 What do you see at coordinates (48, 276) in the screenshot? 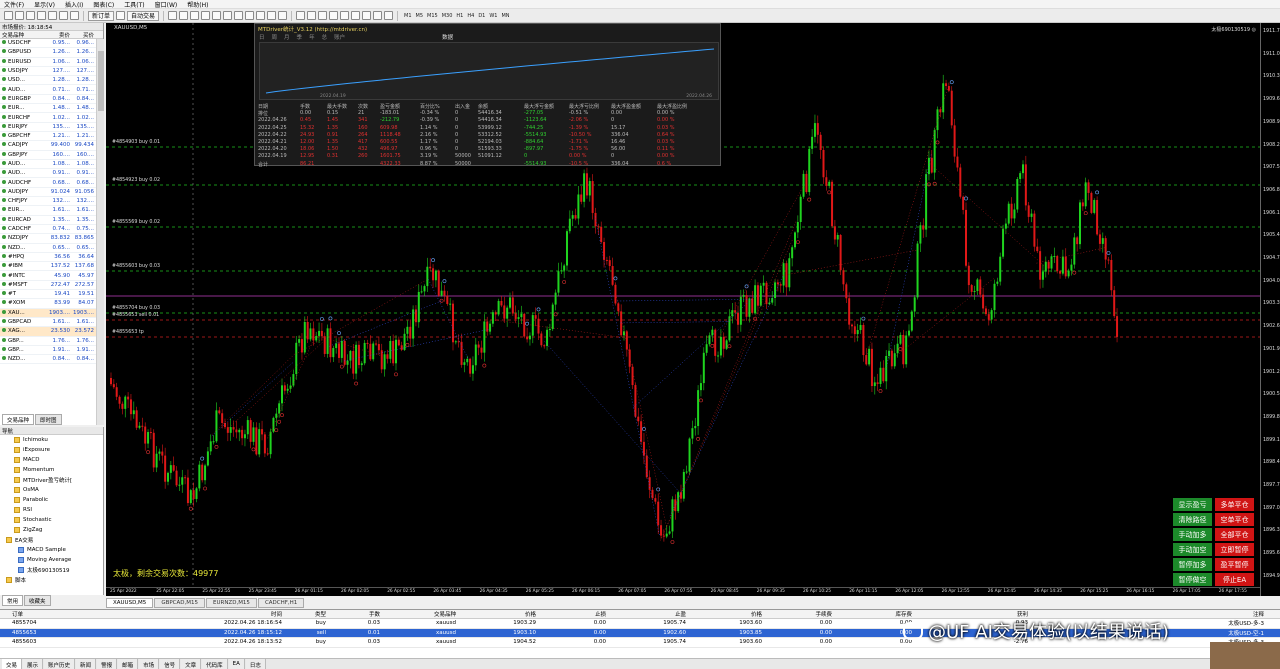
I see `market-watch-row: #INTC 45.90 45.97` at bounding box center [48, 276].